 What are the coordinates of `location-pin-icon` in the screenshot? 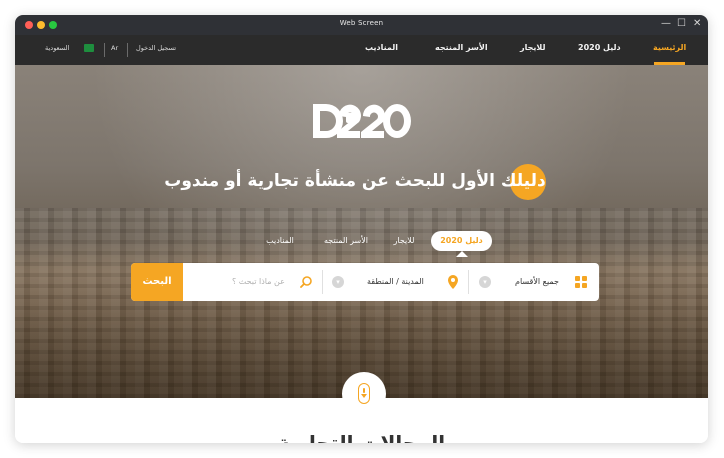 It's located at (453, 282).